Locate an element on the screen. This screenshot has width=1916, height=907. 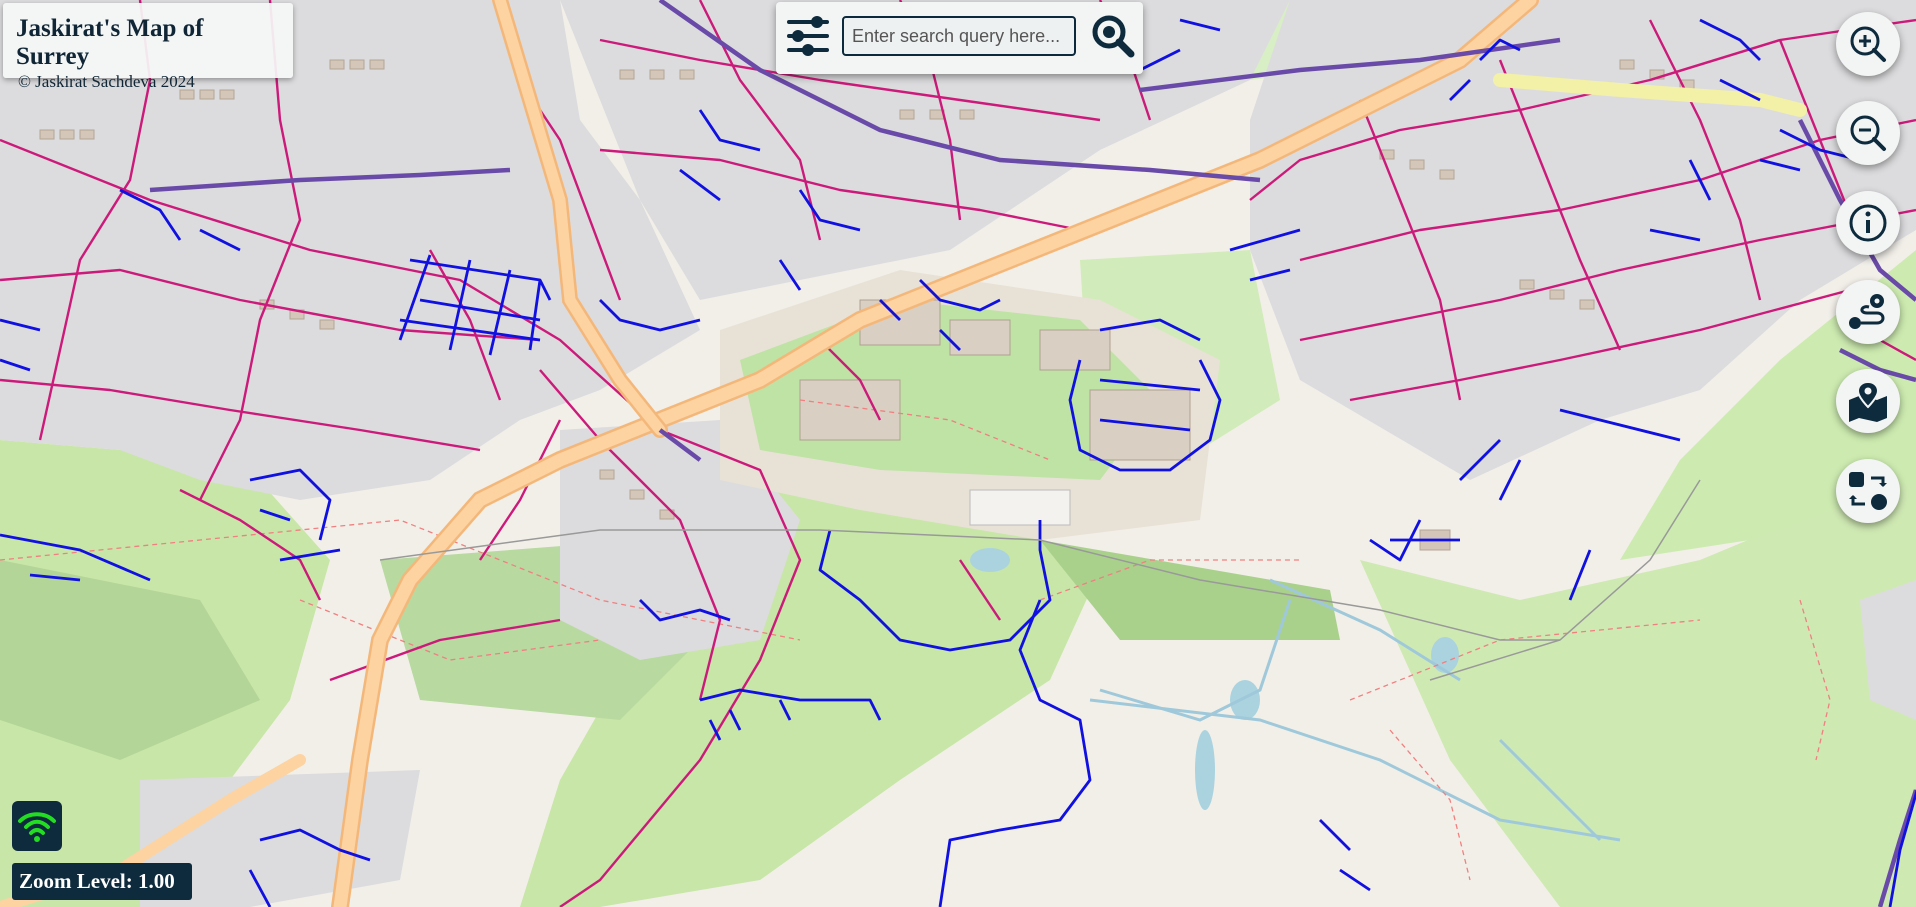
wifi-icon is located at coordinates (37, 827).